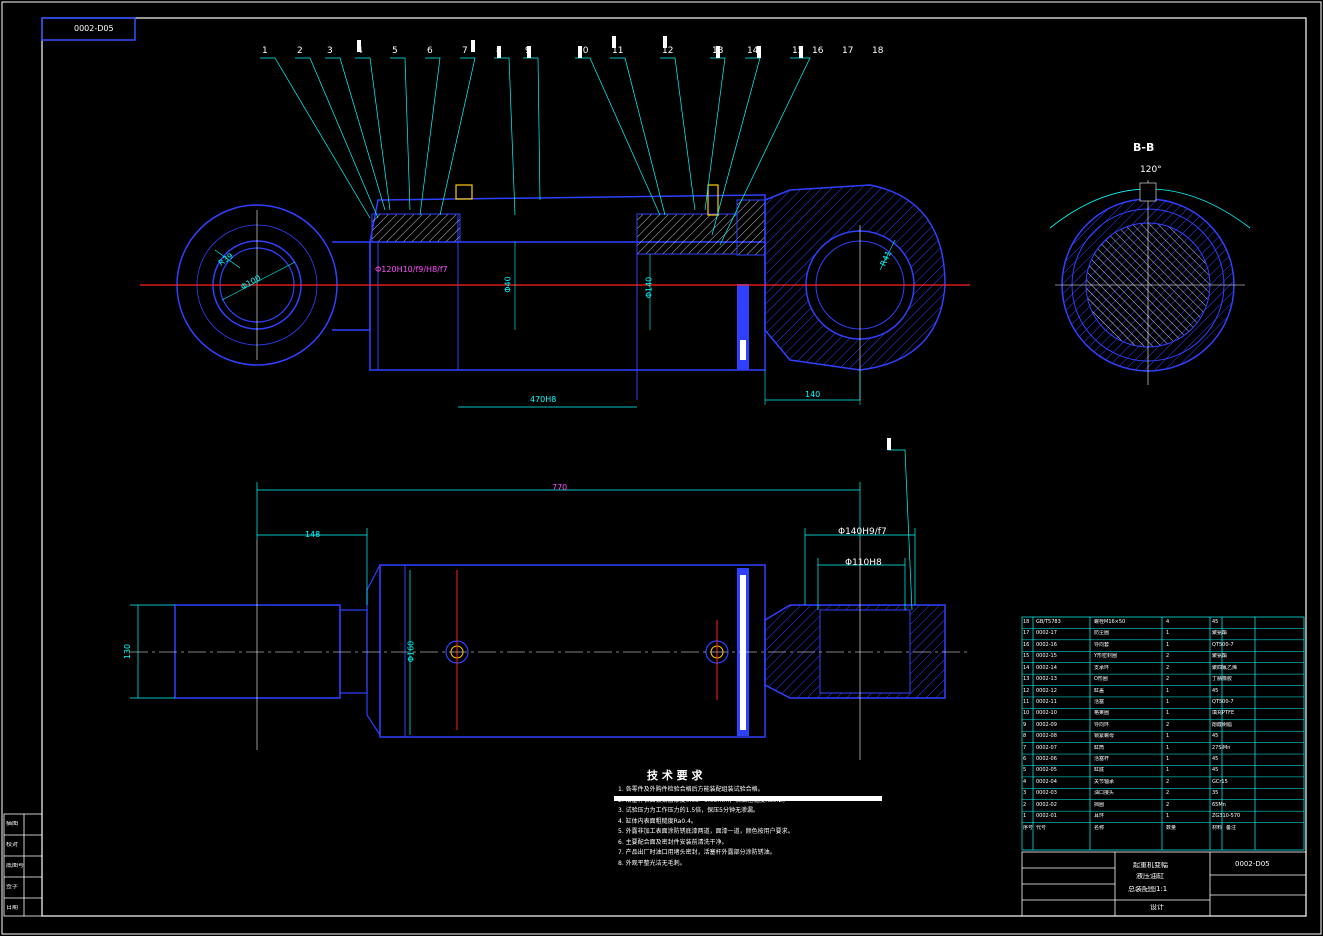 This screenshot has width=1323, height=936. Describe the element at coordinates (1046, 759) in the screenshot. I see `bom-cell: 0002-06` at that location.